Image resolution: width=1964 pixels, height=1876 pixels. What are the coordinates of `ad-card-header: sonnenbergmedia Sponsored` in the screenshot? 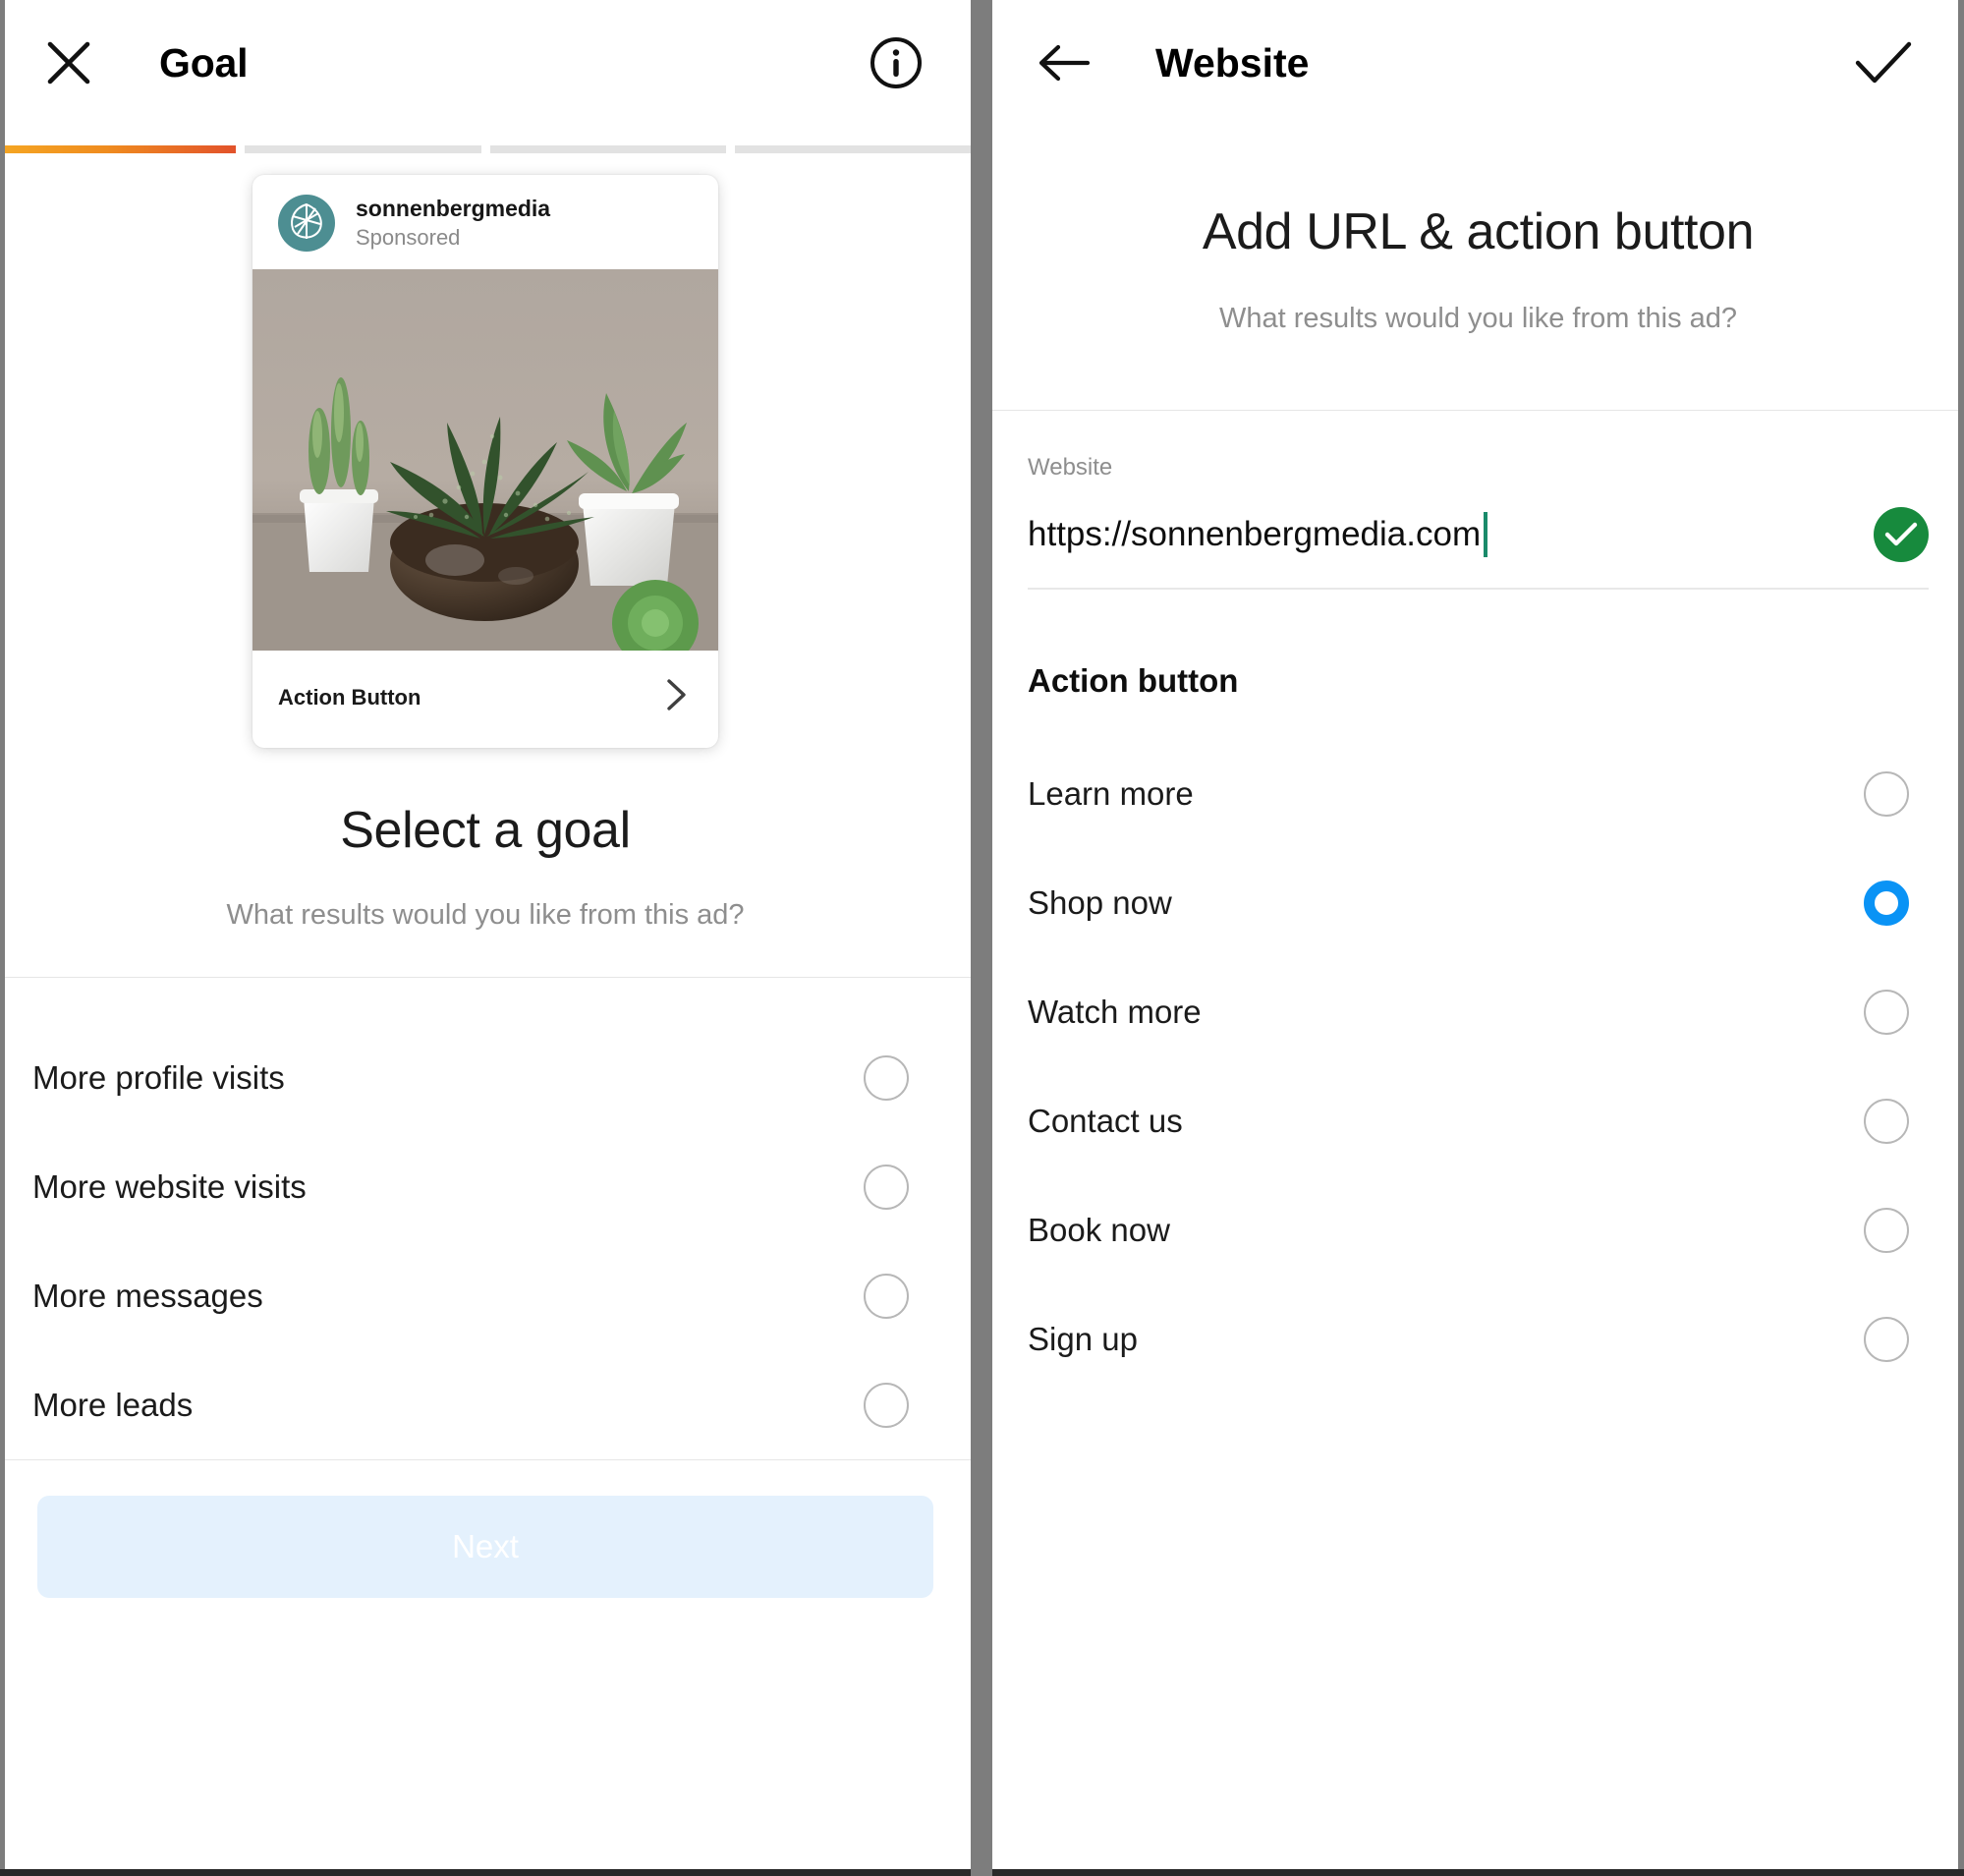 It's located at (486, 222).